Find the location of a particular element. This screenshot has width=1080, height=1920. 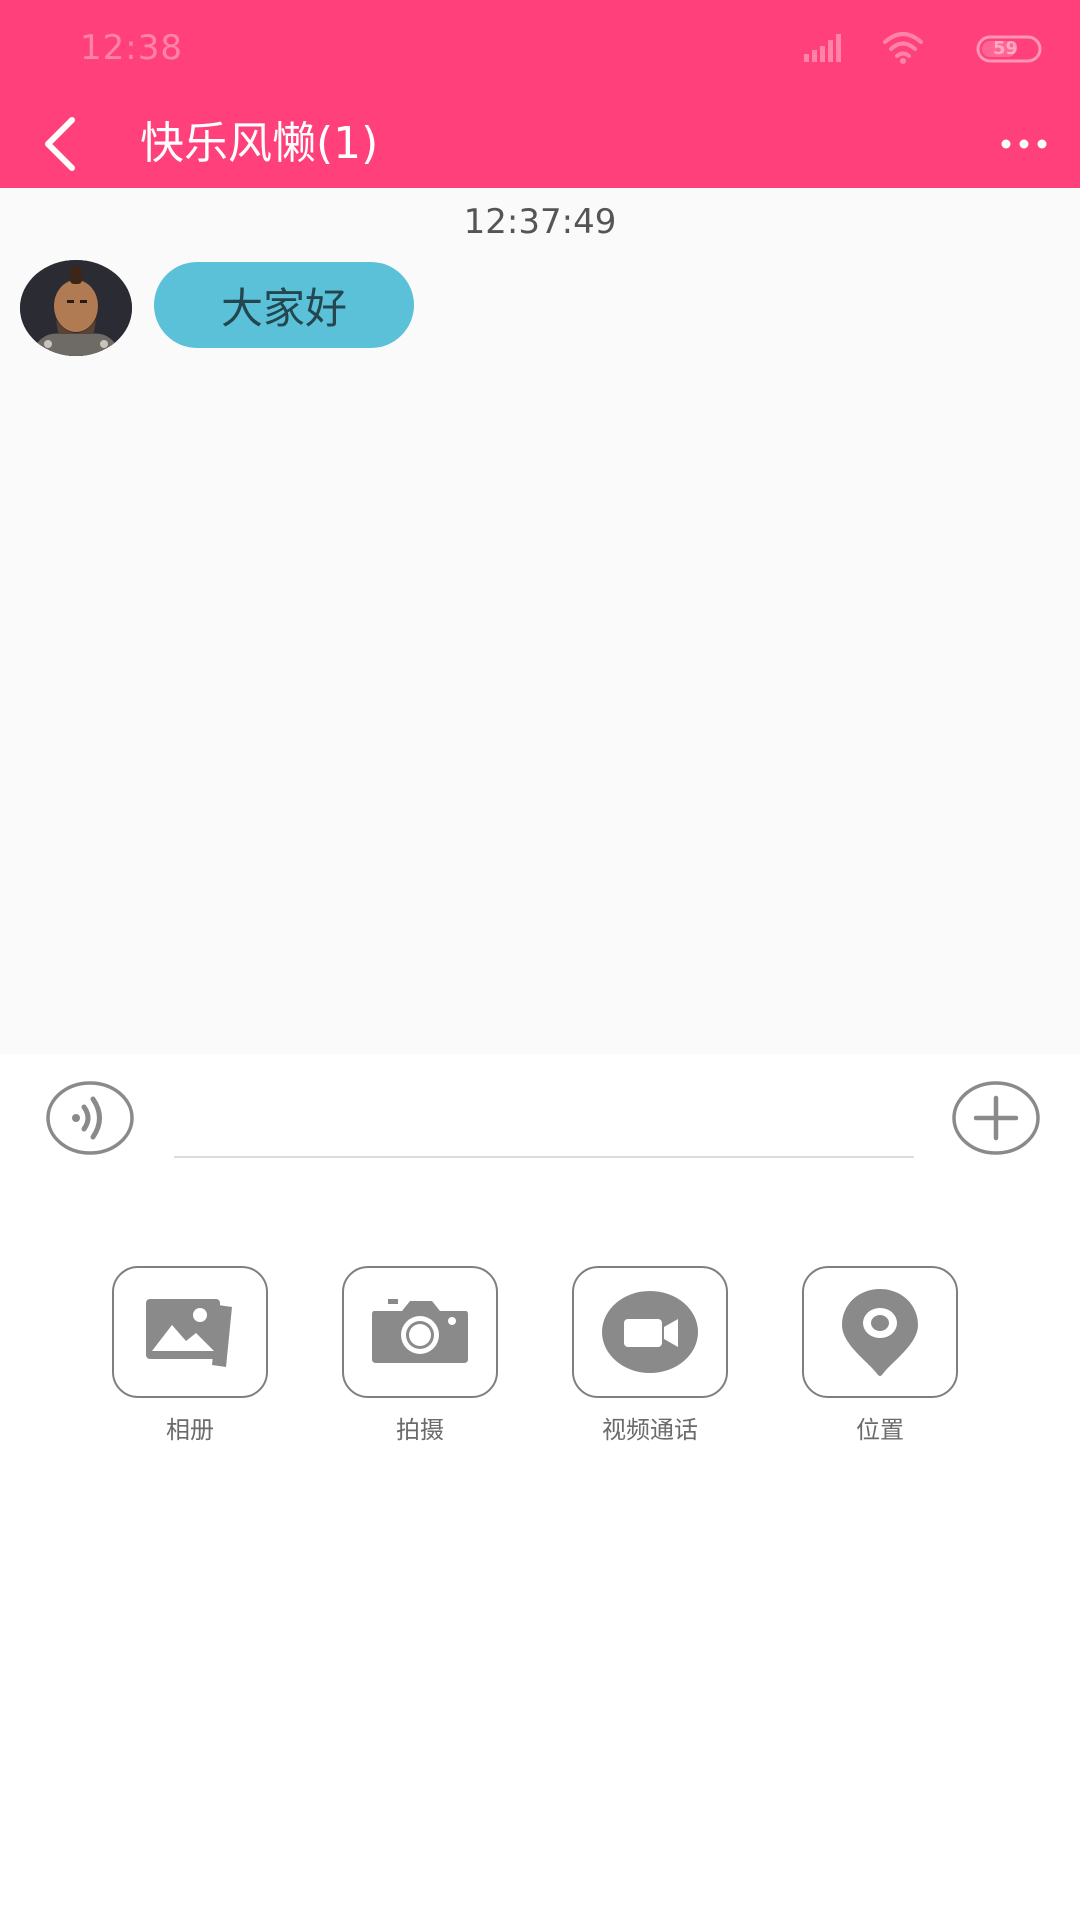

camera-button is located at coordinates (420, 1332).